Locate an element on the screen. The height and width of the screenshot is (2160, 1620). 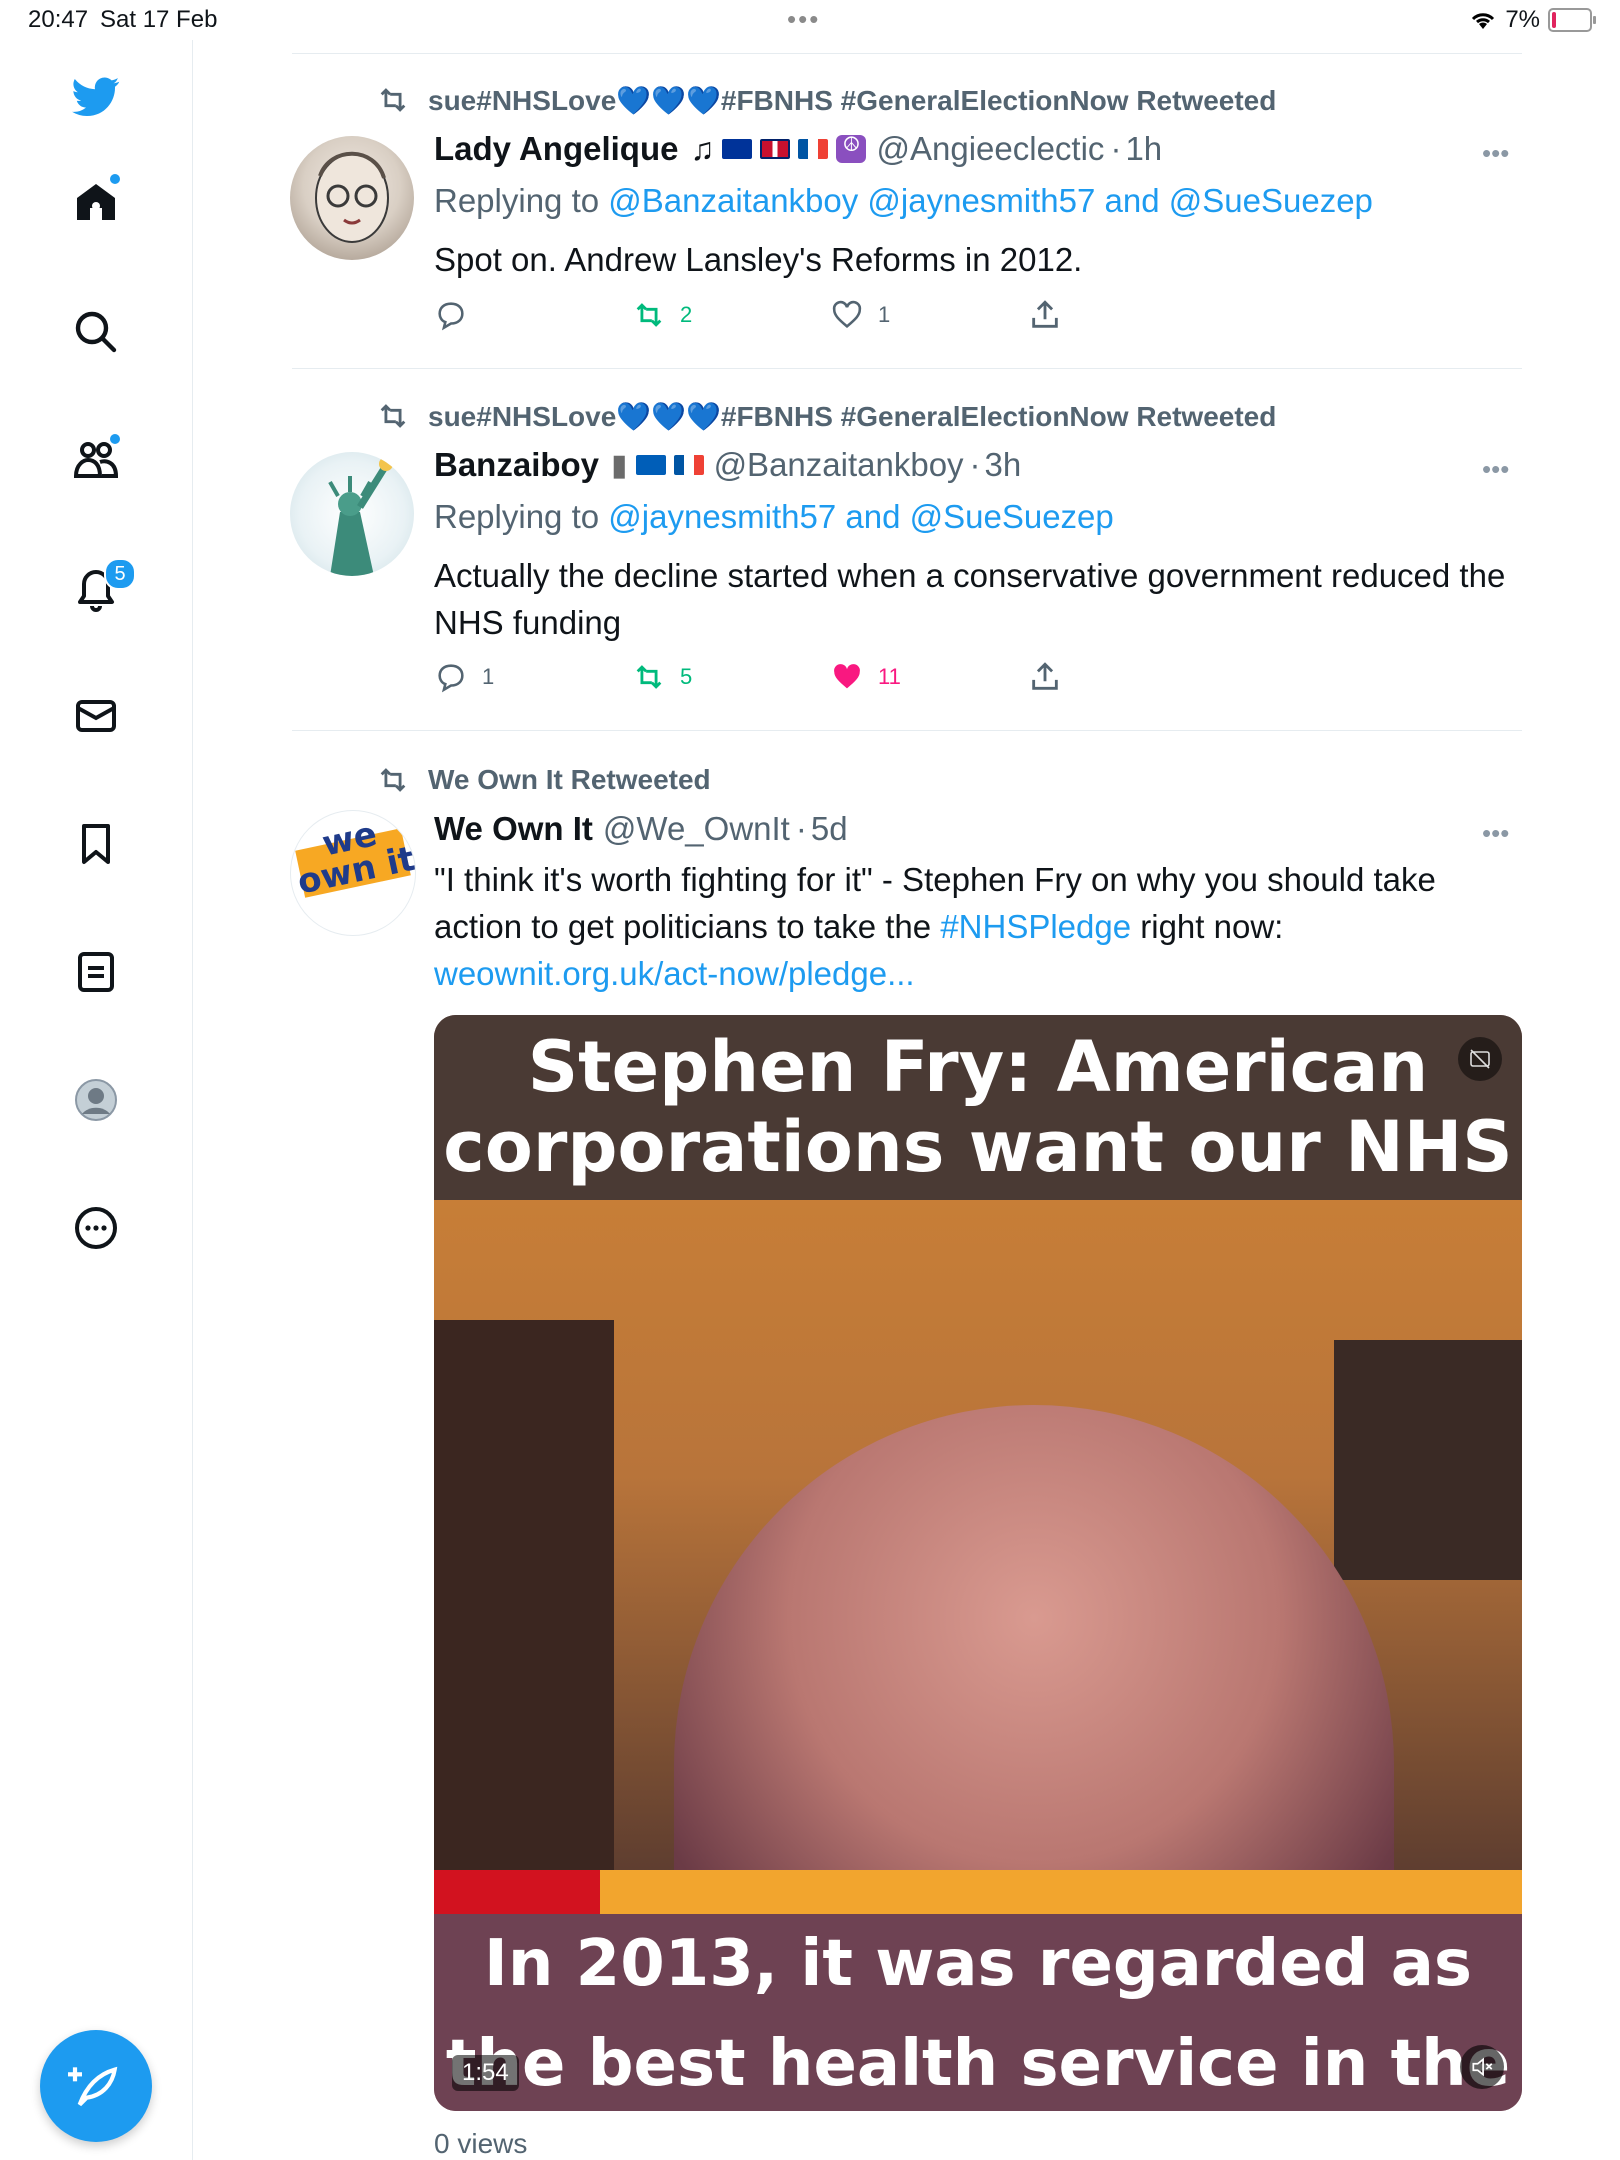
envelope-icon is located at coordinates (96, 716).